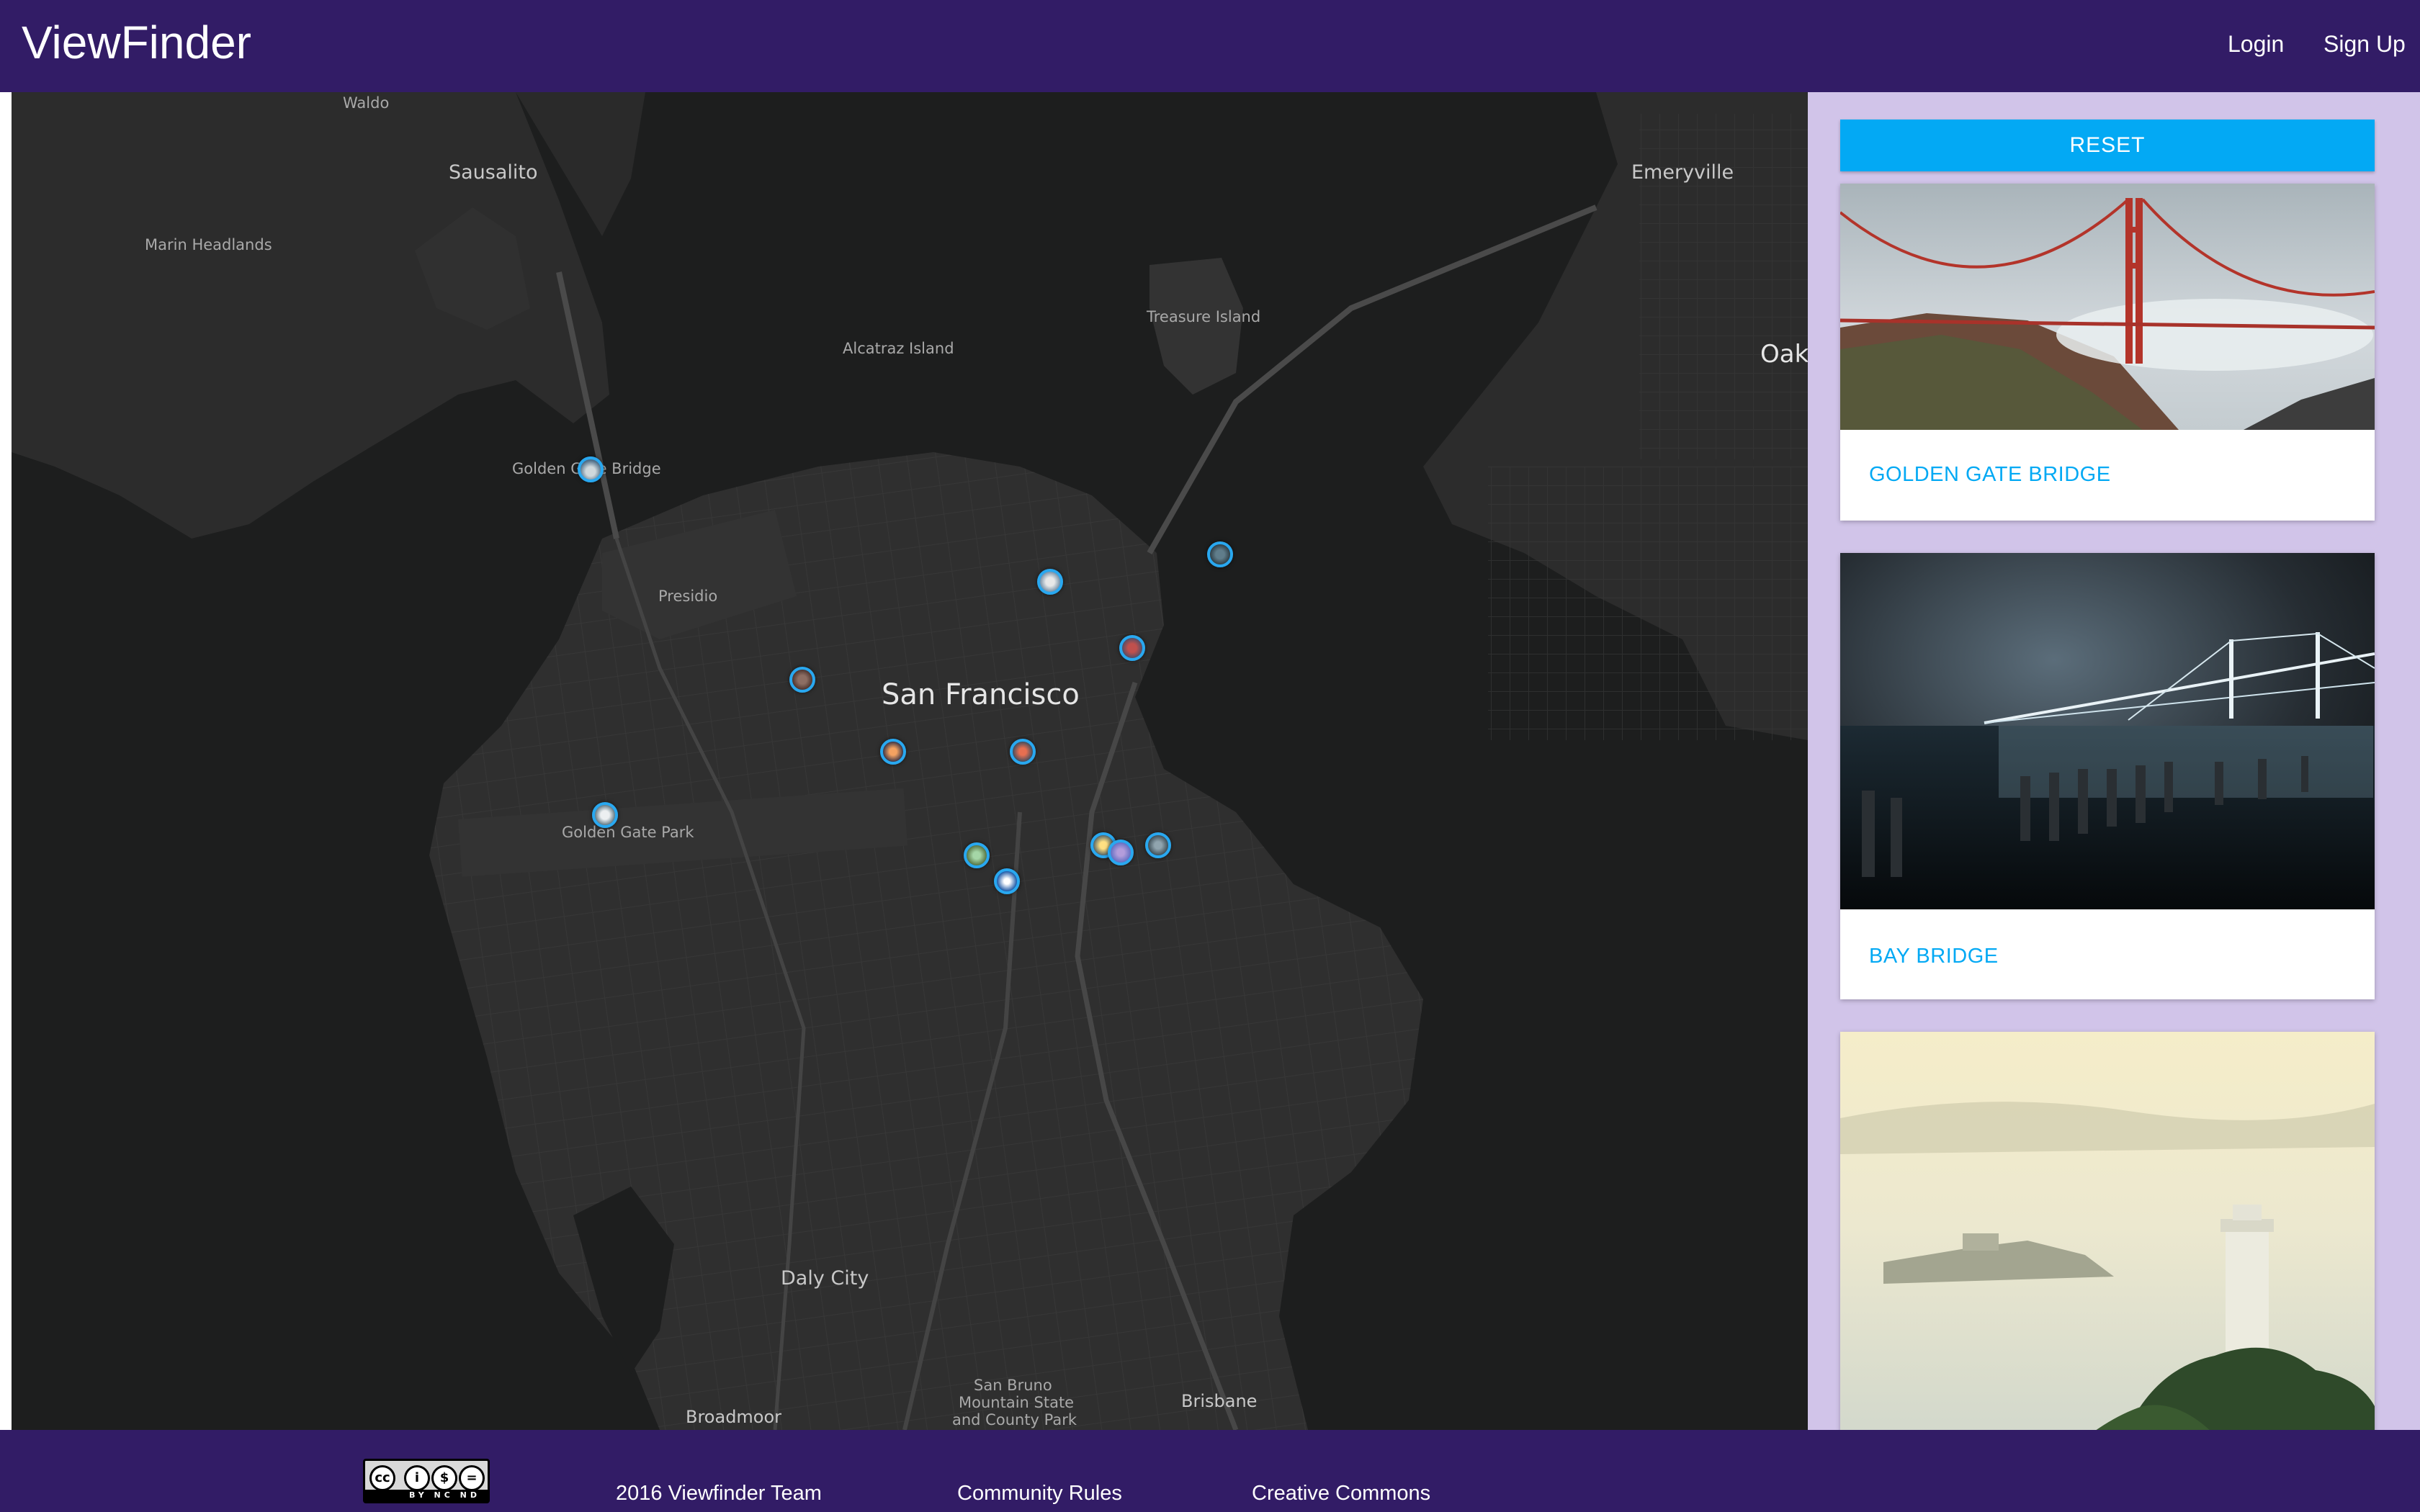 This screenshot has width=2420, height=1512. Describe the element at coordinates (2107, 145) in the screenshot. I see `reset-button: RESET` at that location.